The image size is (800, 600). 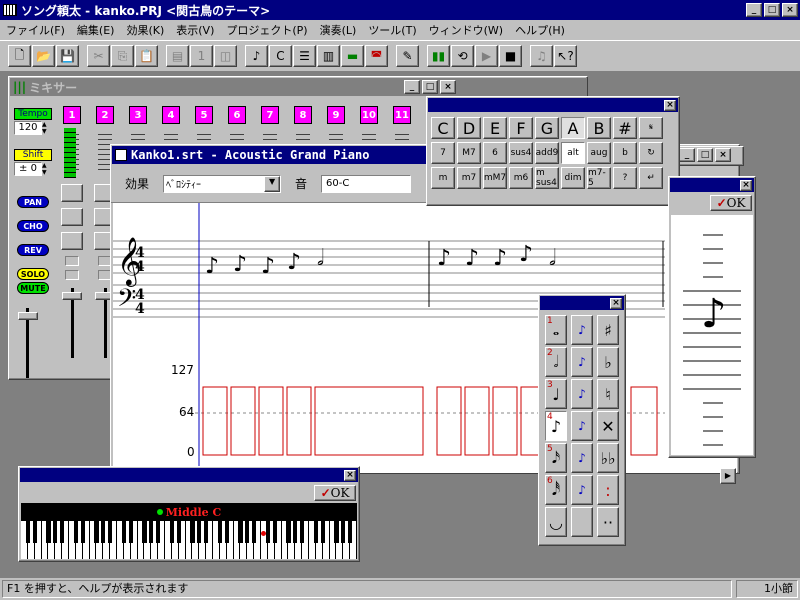 I want to click on mixer-maximize-button: □, so click(x=430, y=87).